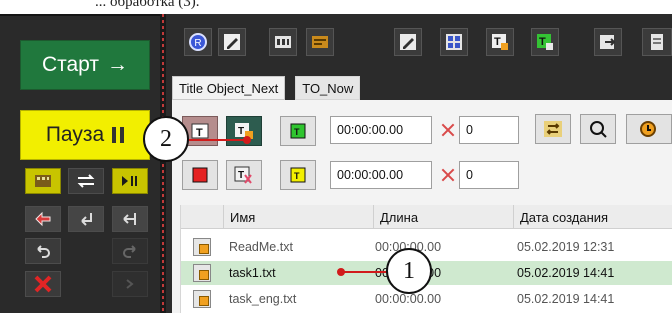 The height and width of the screenshot is (313, 672). I want to click on redo-icon, so click(129, 251).